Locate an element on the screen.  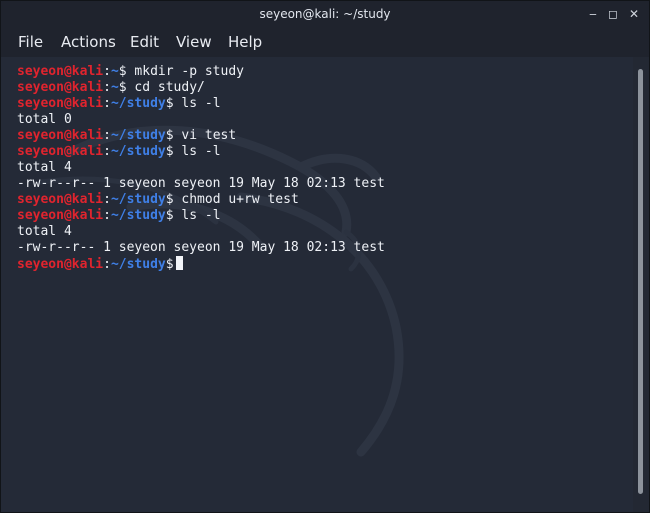
terminal-line: seyeon@kali:~/study$ chmod u+rw test is located at coordinates (158, 199).